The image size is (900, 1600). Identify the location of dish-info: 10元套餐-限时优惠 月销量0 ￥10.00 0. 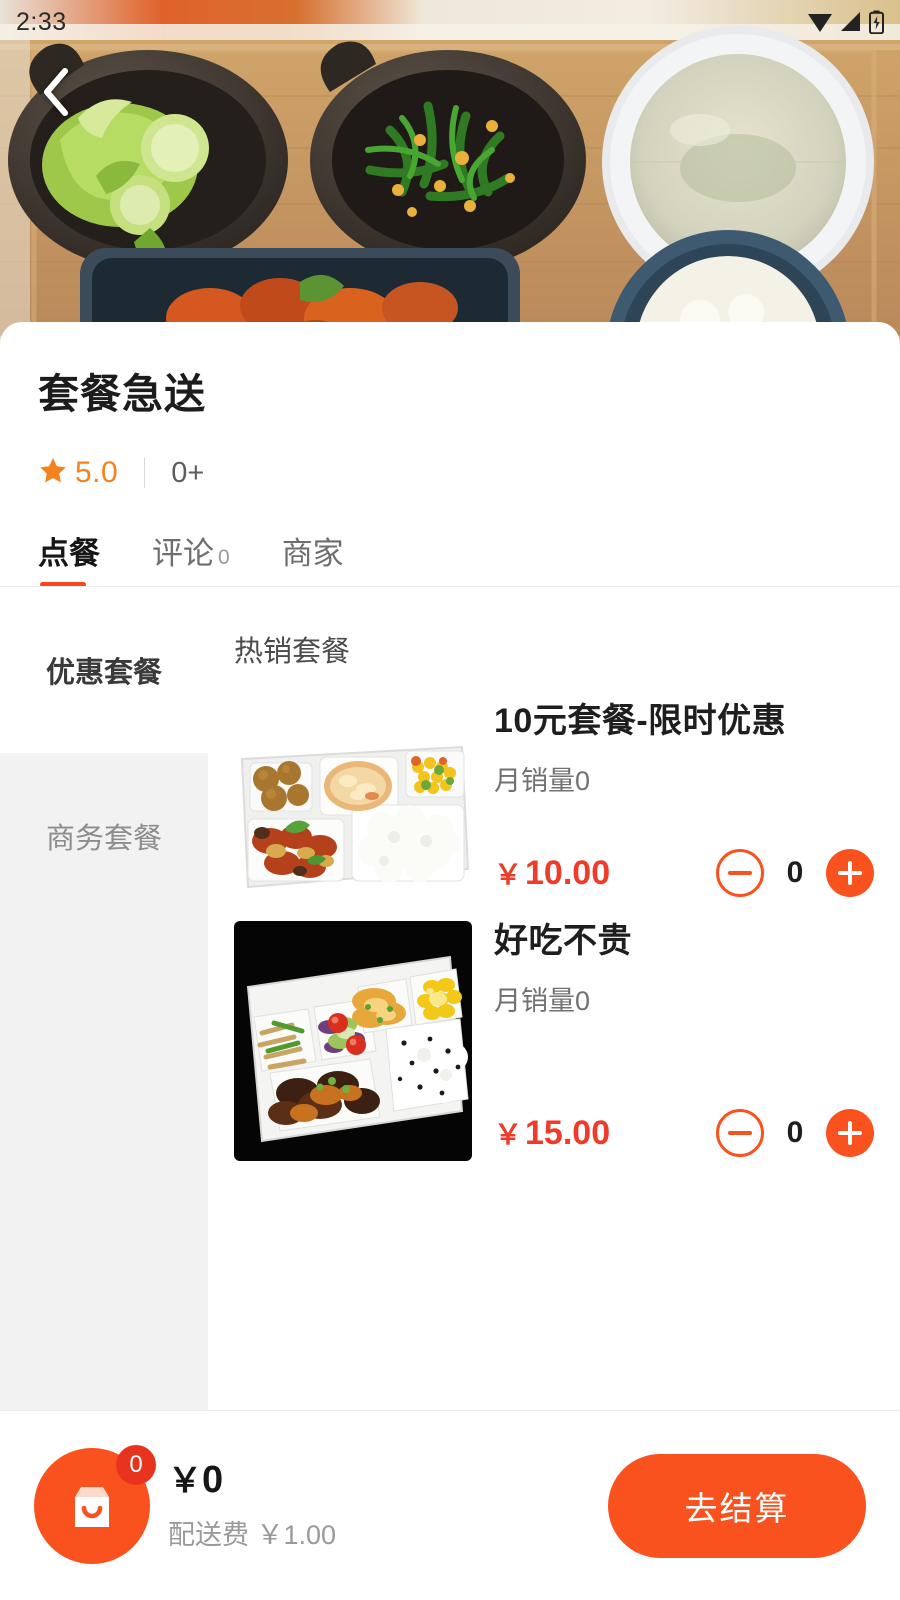
(673, 801).